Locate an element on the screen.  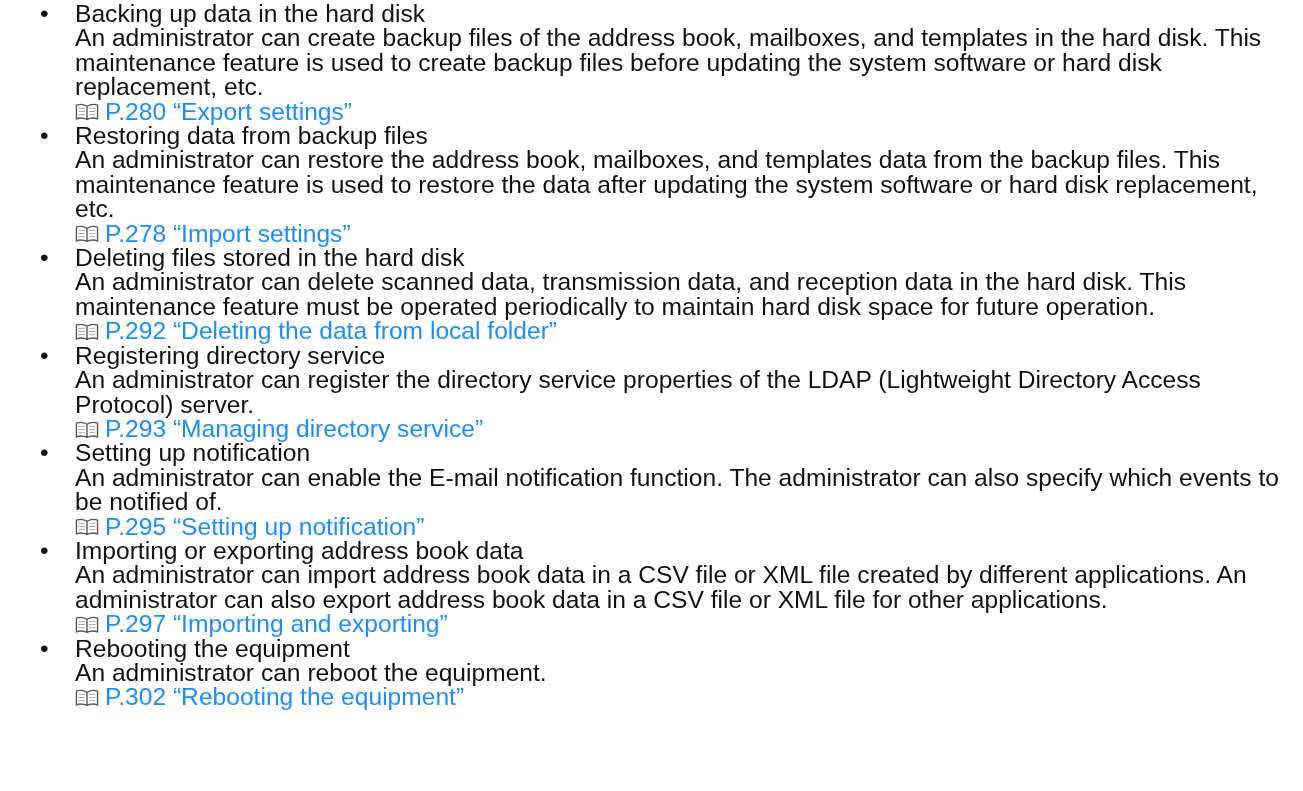
item-description: An administrator can create backup files of the address book, mailboxes, and templates in the hard disk. This maintenance feature is used to create backup files before updating the system software or hard disk replacement, etc. is located at coordinates (669, 63).